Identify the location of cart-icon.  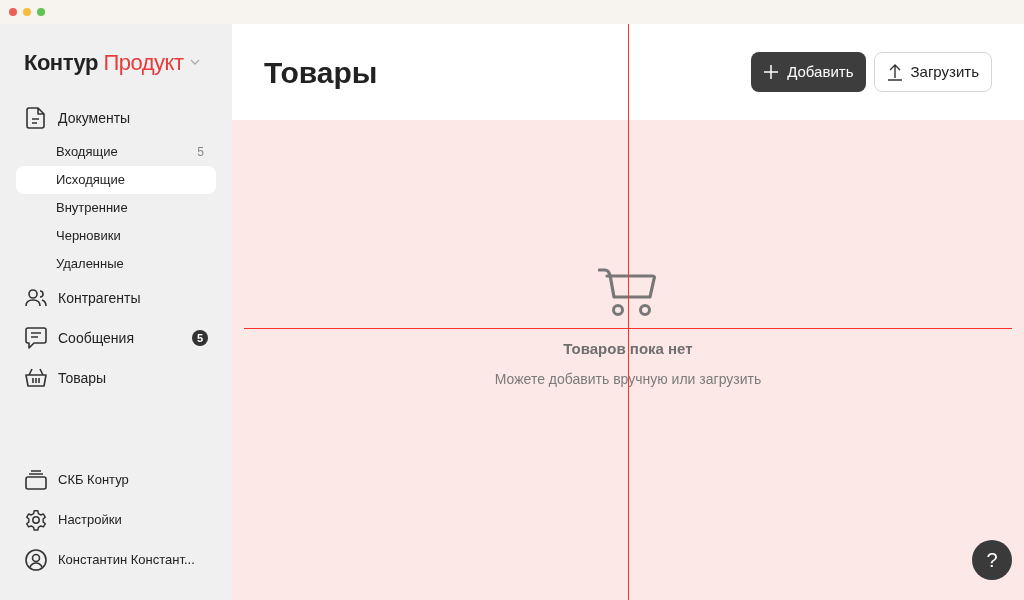
(628, 293).